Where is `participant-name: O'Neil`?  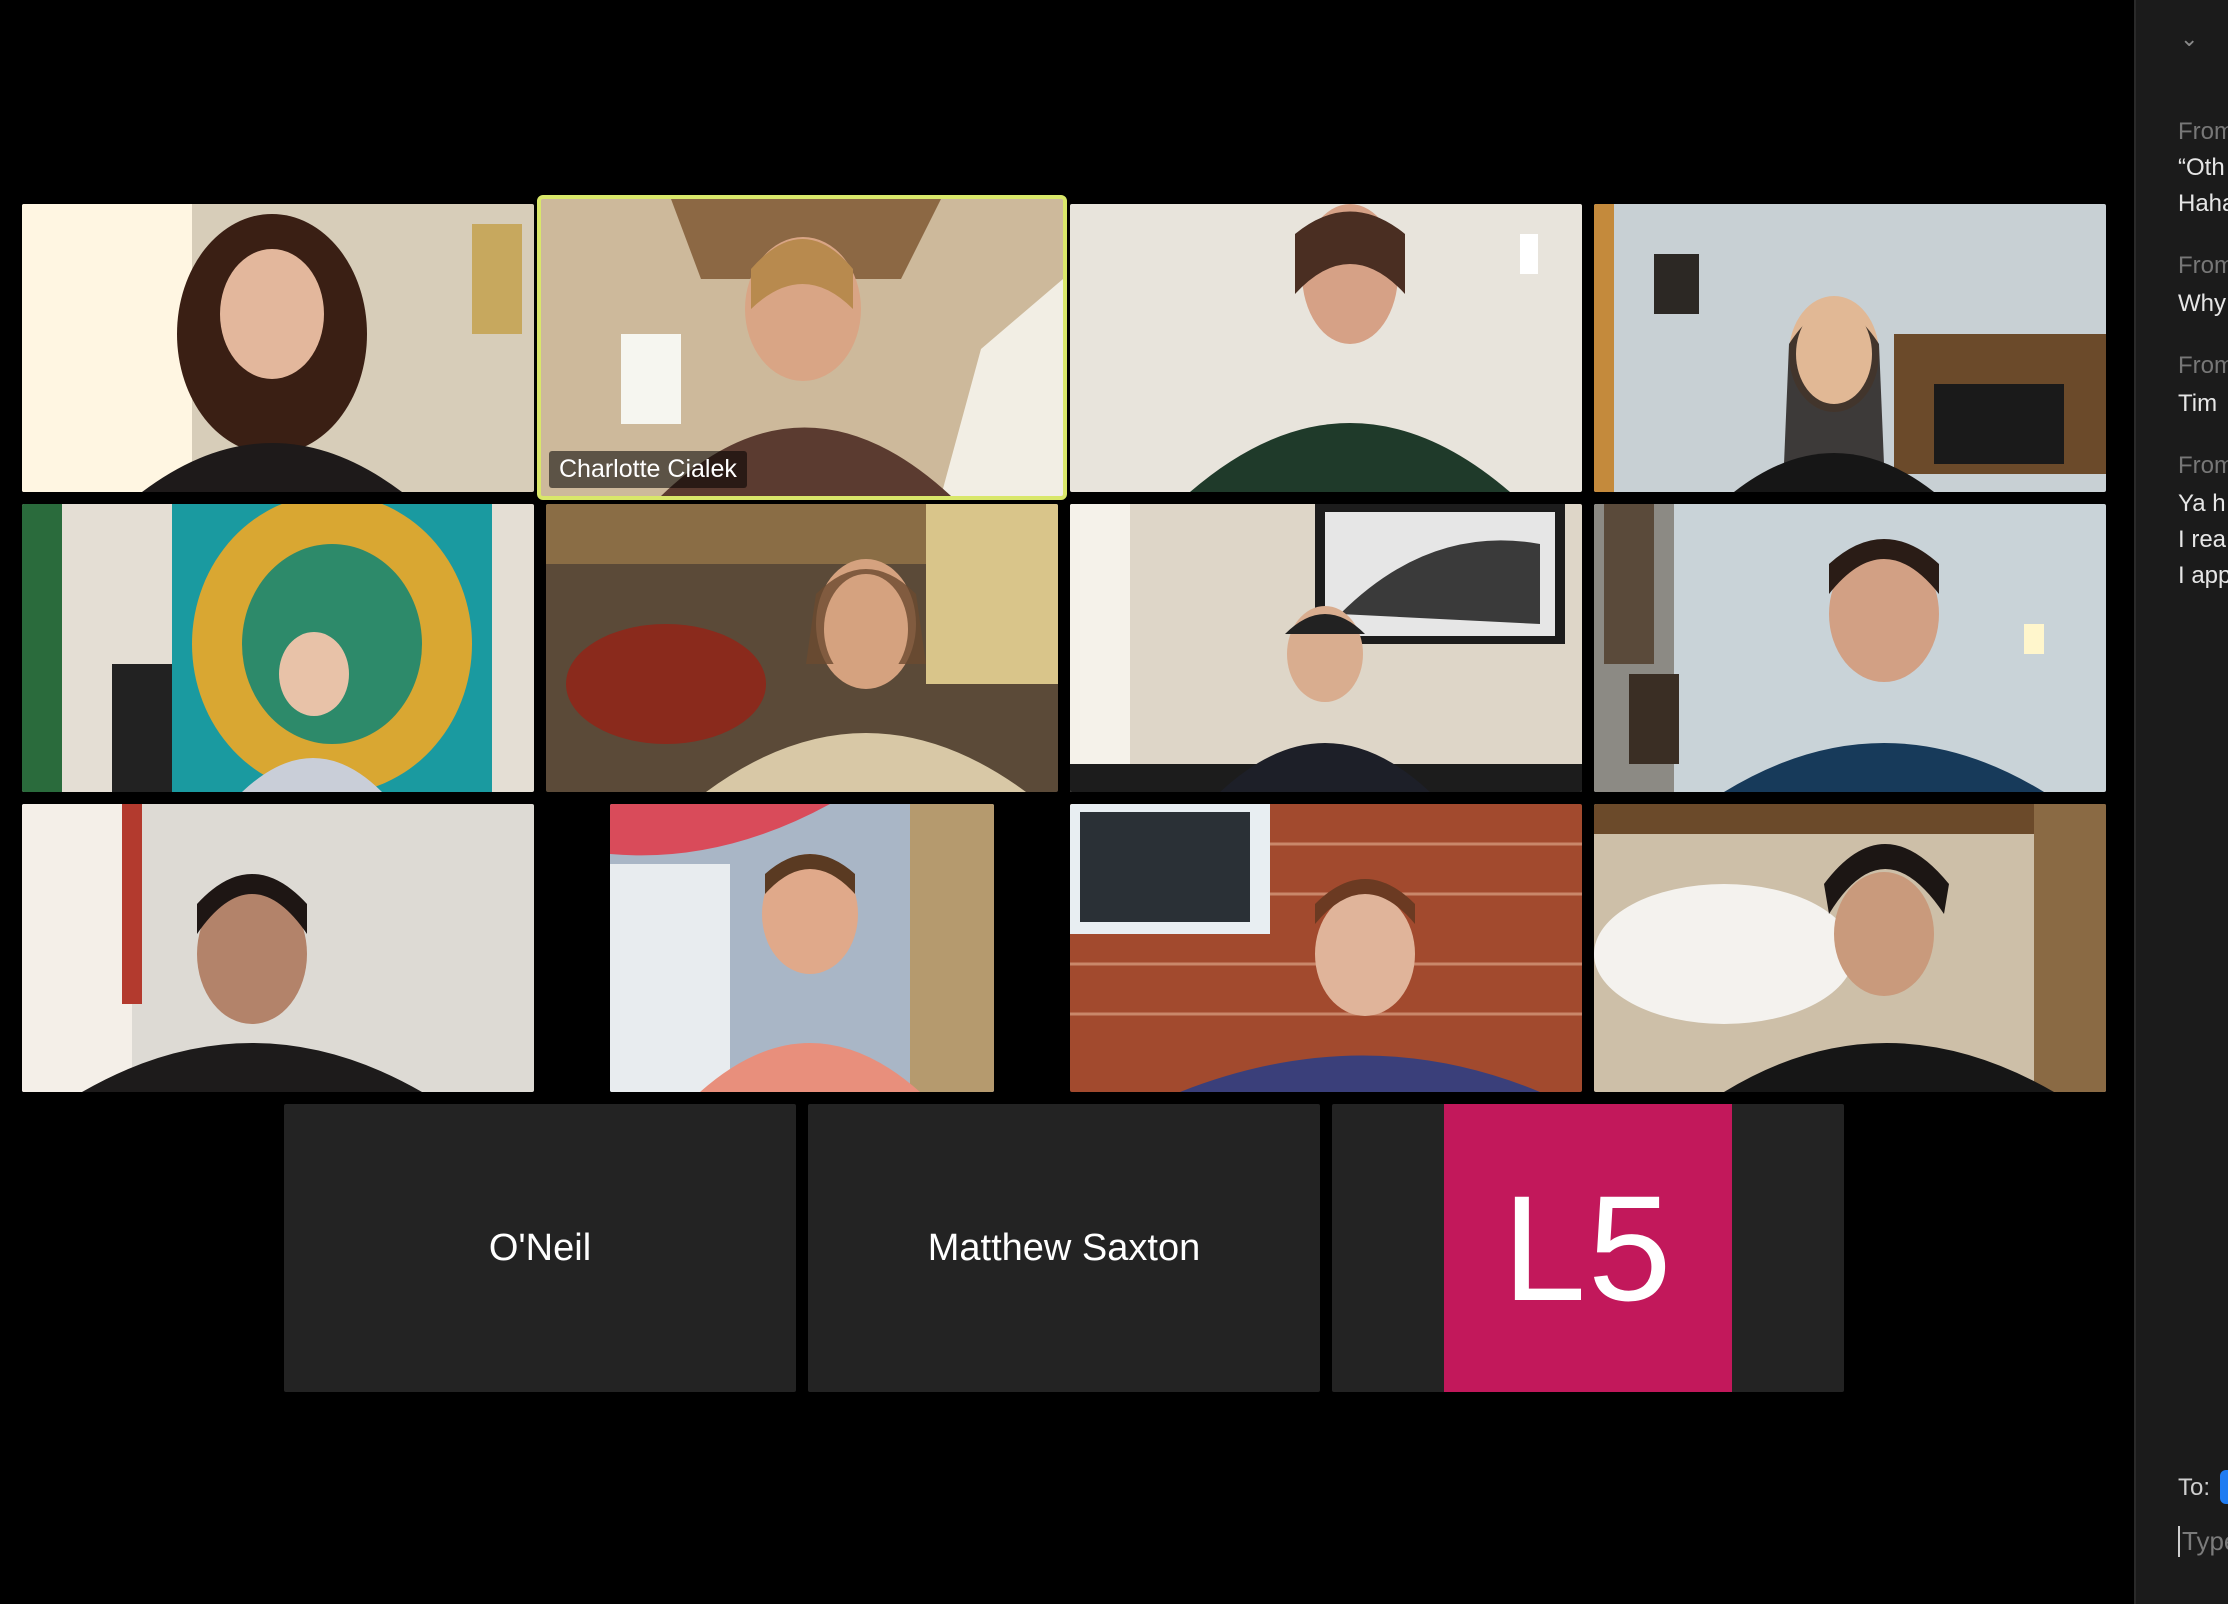 participant-name: O'Neil is located at coordinates (540, 1247).